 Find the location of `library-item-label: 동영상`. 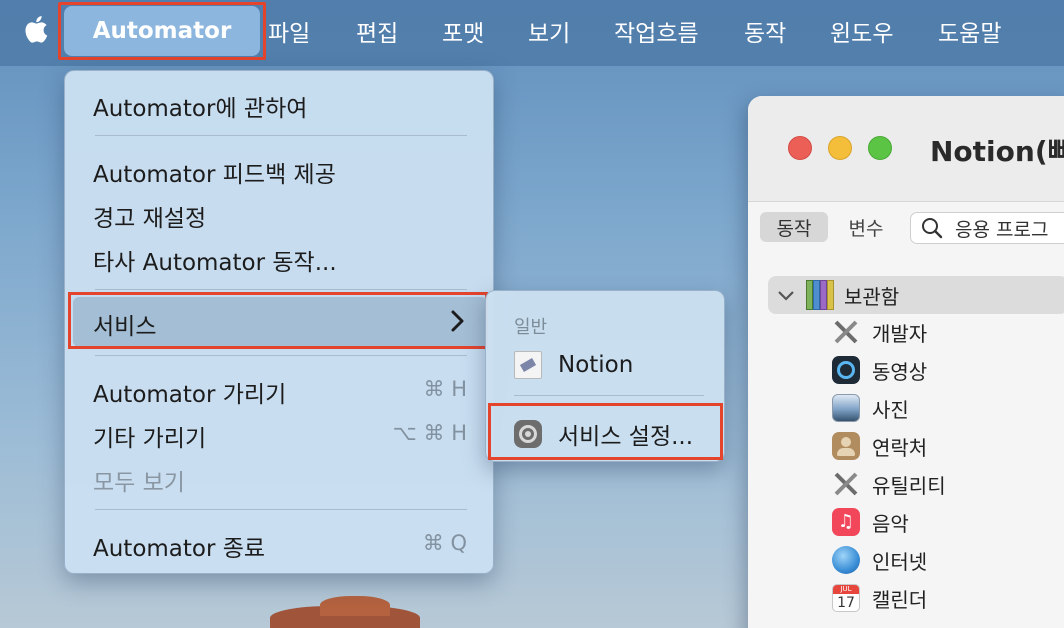

library-item-label: 동영상 is located at coordinates (900, 371).